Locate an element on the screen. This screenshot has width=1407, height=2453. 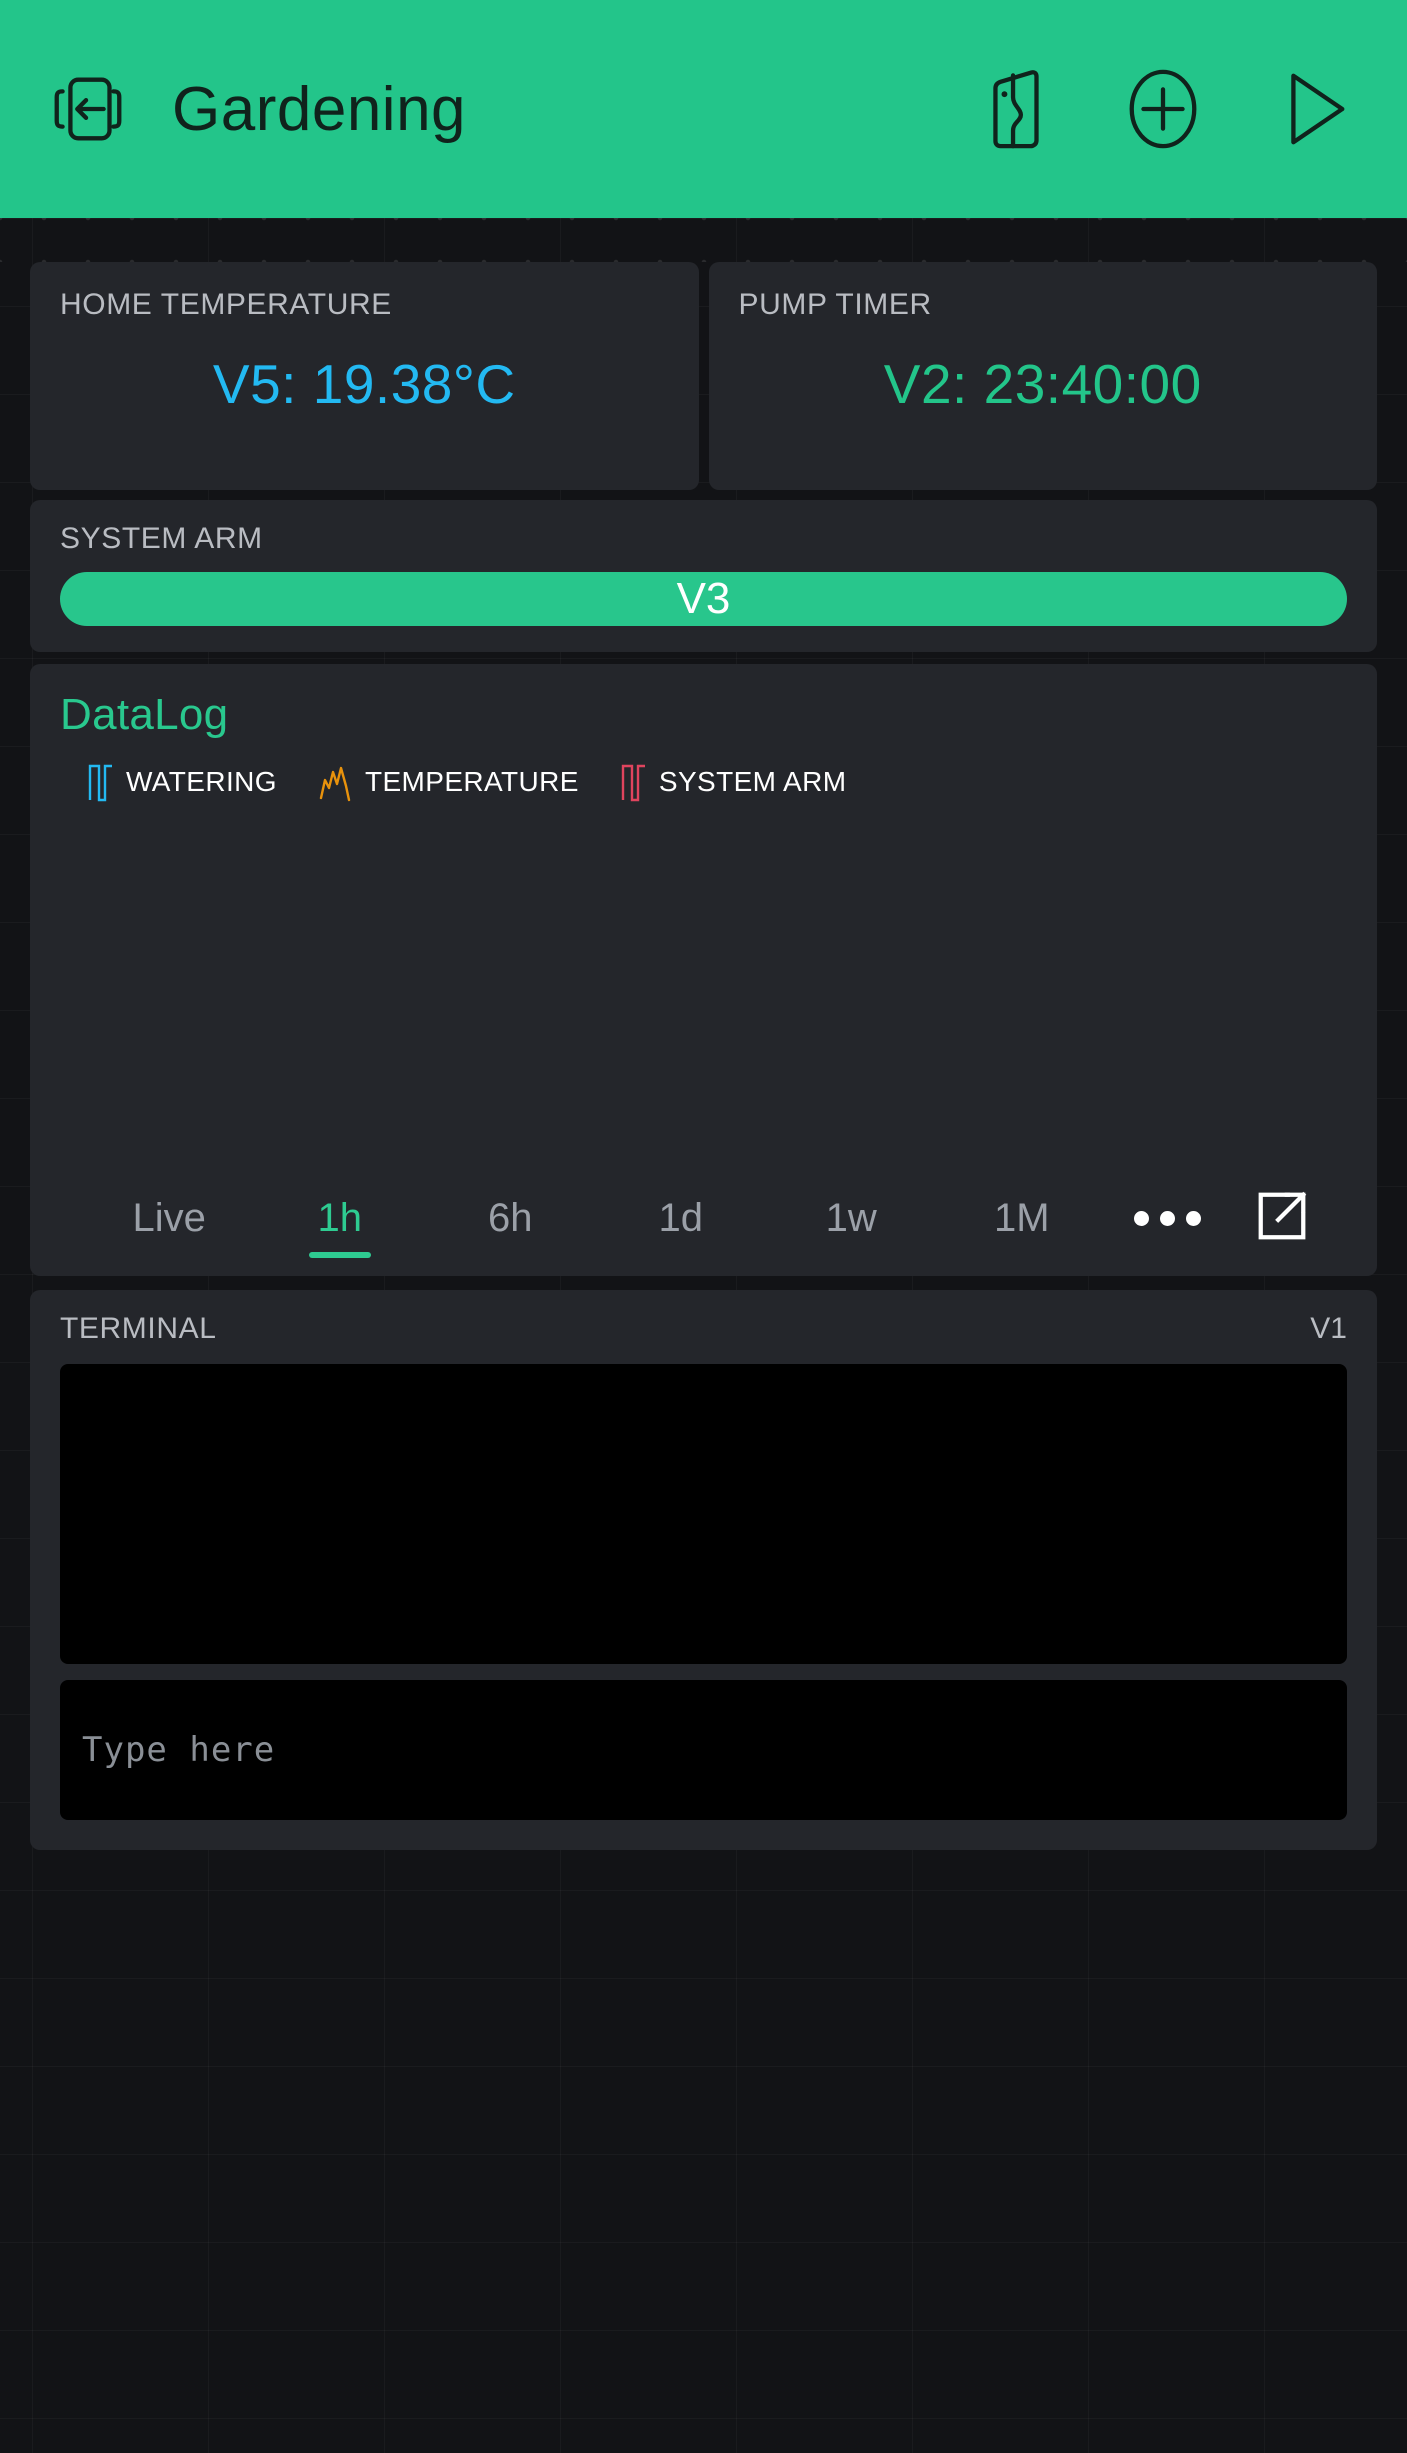
device-back-arrow-icon is located at coordinates (88, 109).